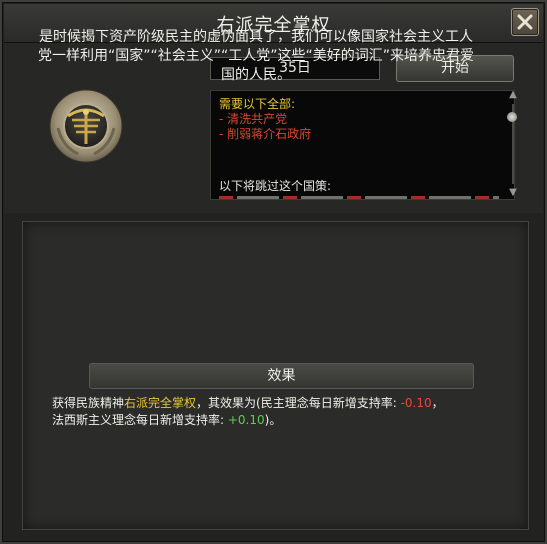 The width and height of the screenshot is (547, 544). I want to click on medal-emblem-icon, so click(86, 126).